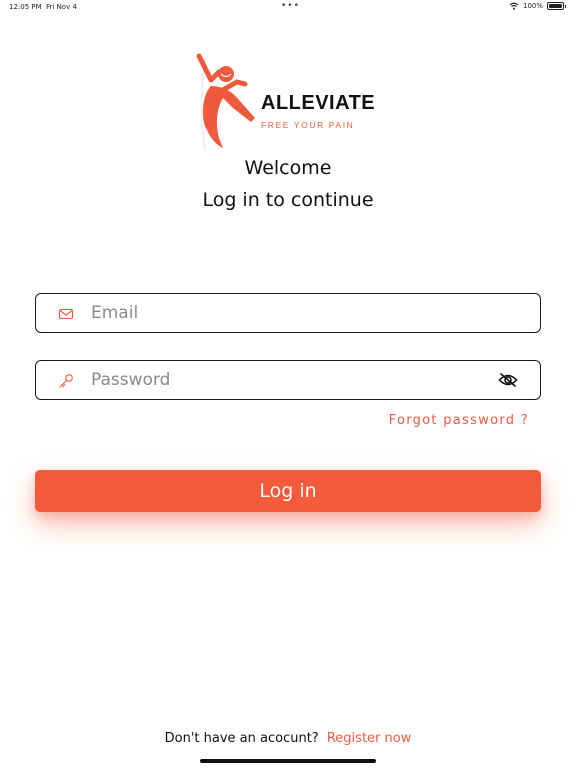 The width and height of the screenshot is (576, 768). Describe the element at coordinates (61, 7) in the screenshot. I see `status-date: Fri Nov 4` at that location.